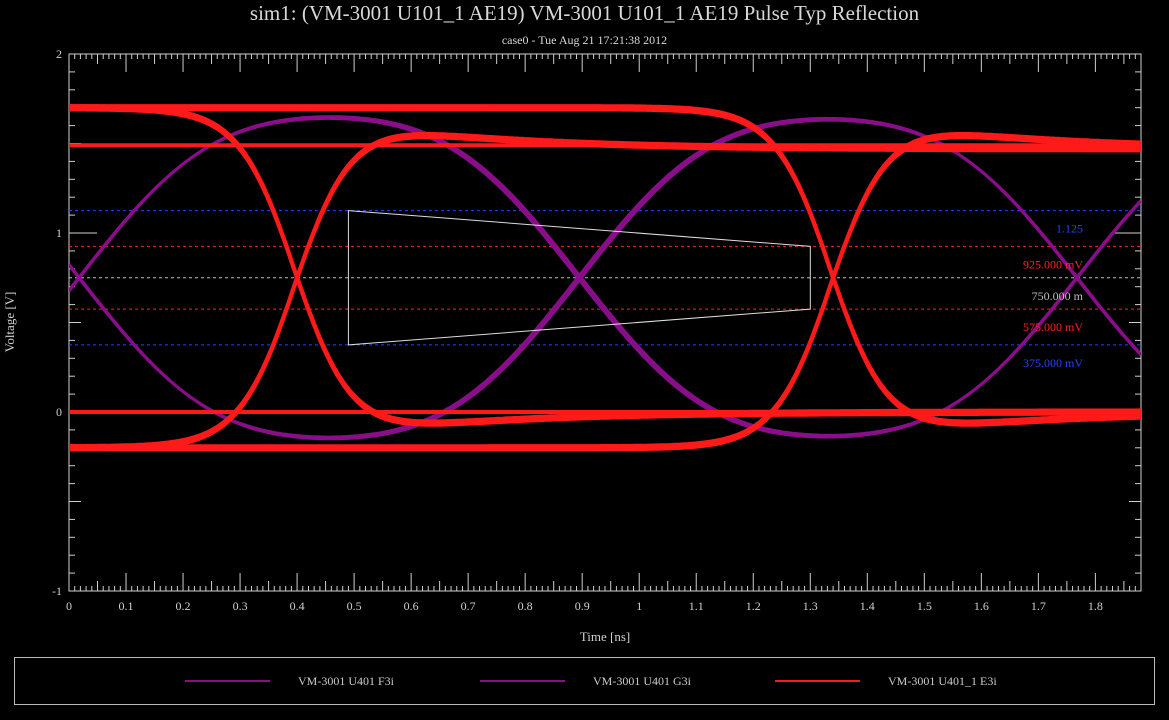 This screenshot has height=720, width=1169. Describe the element at coordinates (346, 680) in the screenshot. I see `legend-label: VM-3001 U401 F3i` at that location.